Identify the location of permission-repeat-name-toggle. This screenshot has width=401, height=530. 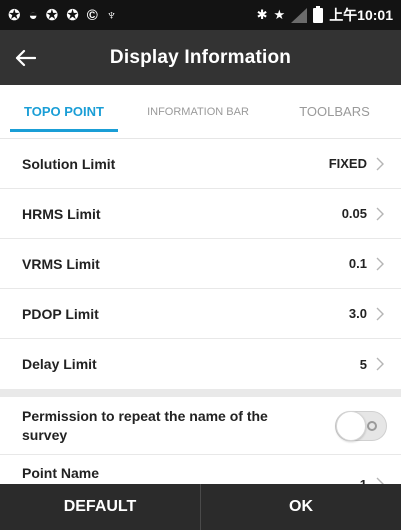
(361, 425).